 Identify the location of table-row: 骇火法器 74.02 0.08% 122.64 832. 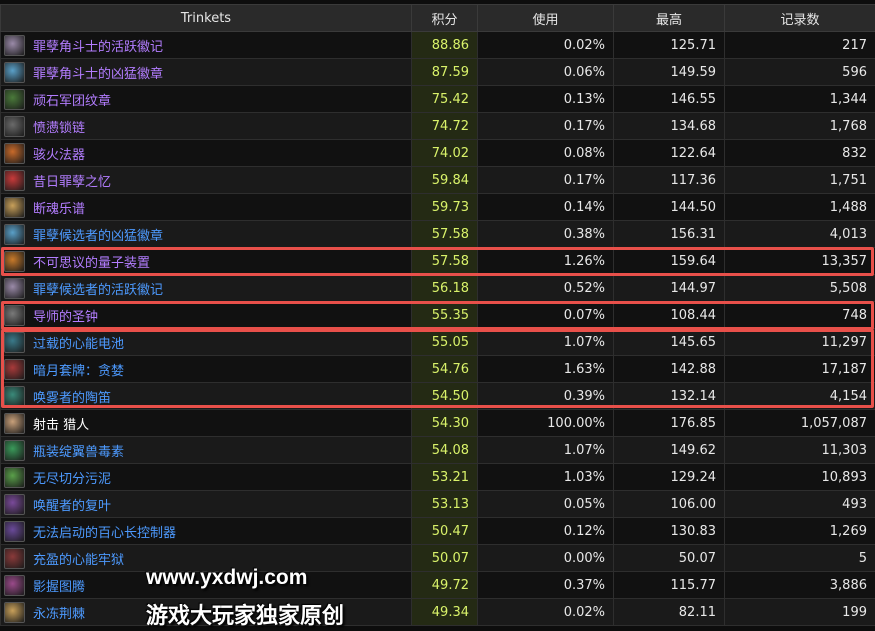
(437, 153).